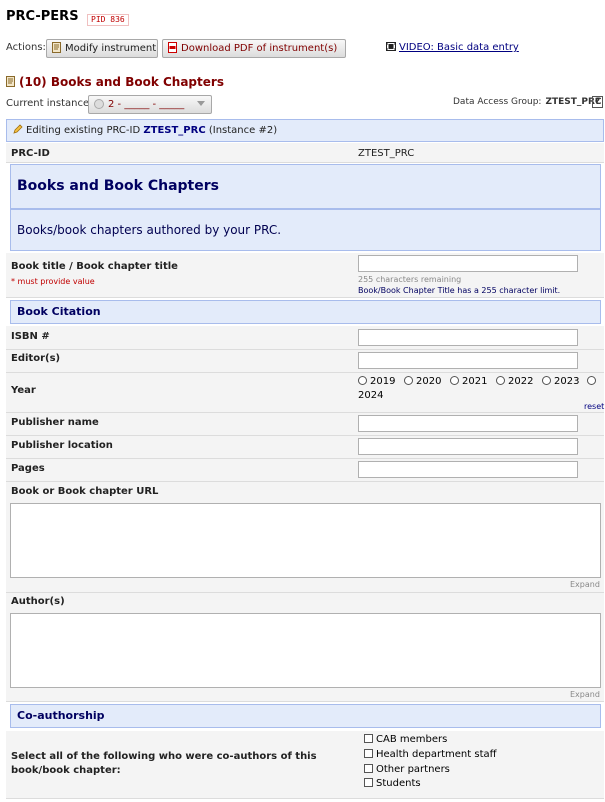 The width and height of the screenshot is (605, 802). Describe the element at coordinates (201, 104) in the screenshot. I see `chevron-down-icon` at that location.